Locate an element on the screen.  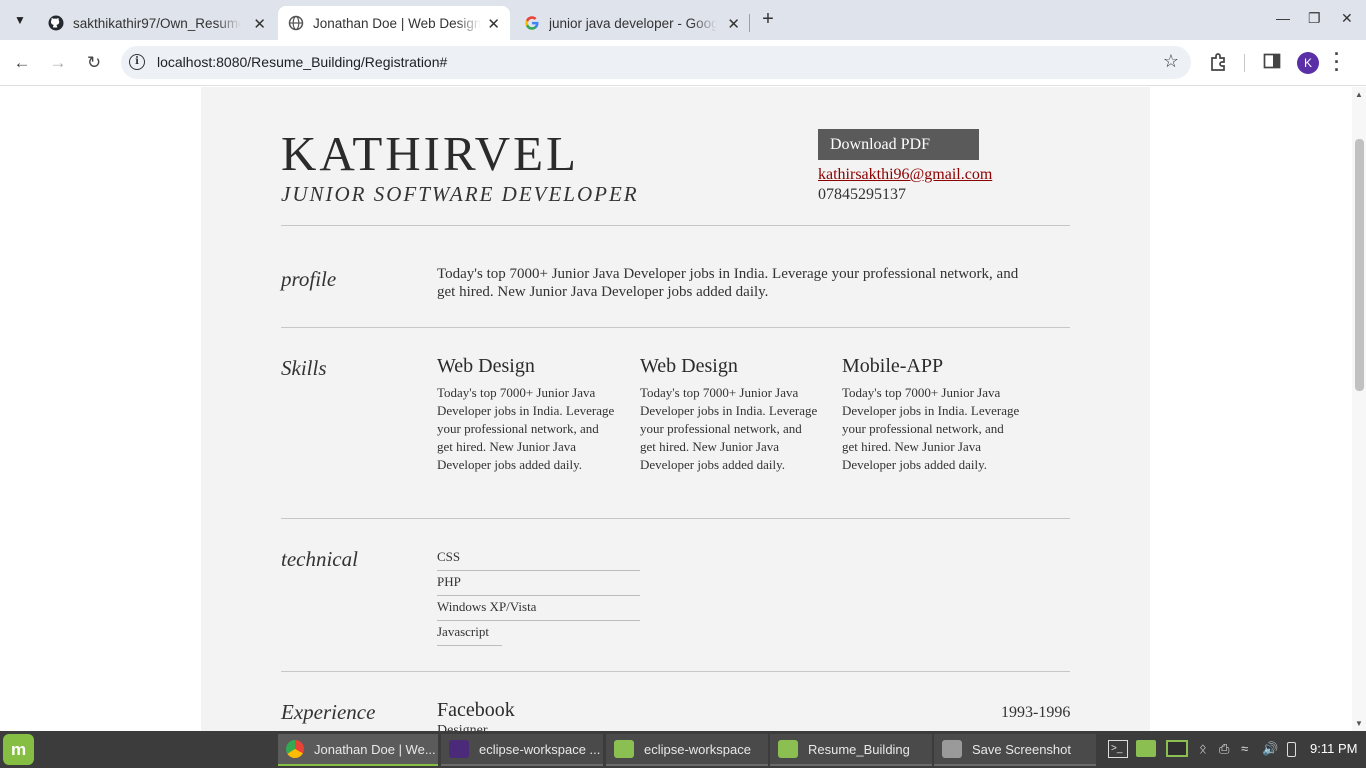
camera-icon is located at coordinates (952, 749).